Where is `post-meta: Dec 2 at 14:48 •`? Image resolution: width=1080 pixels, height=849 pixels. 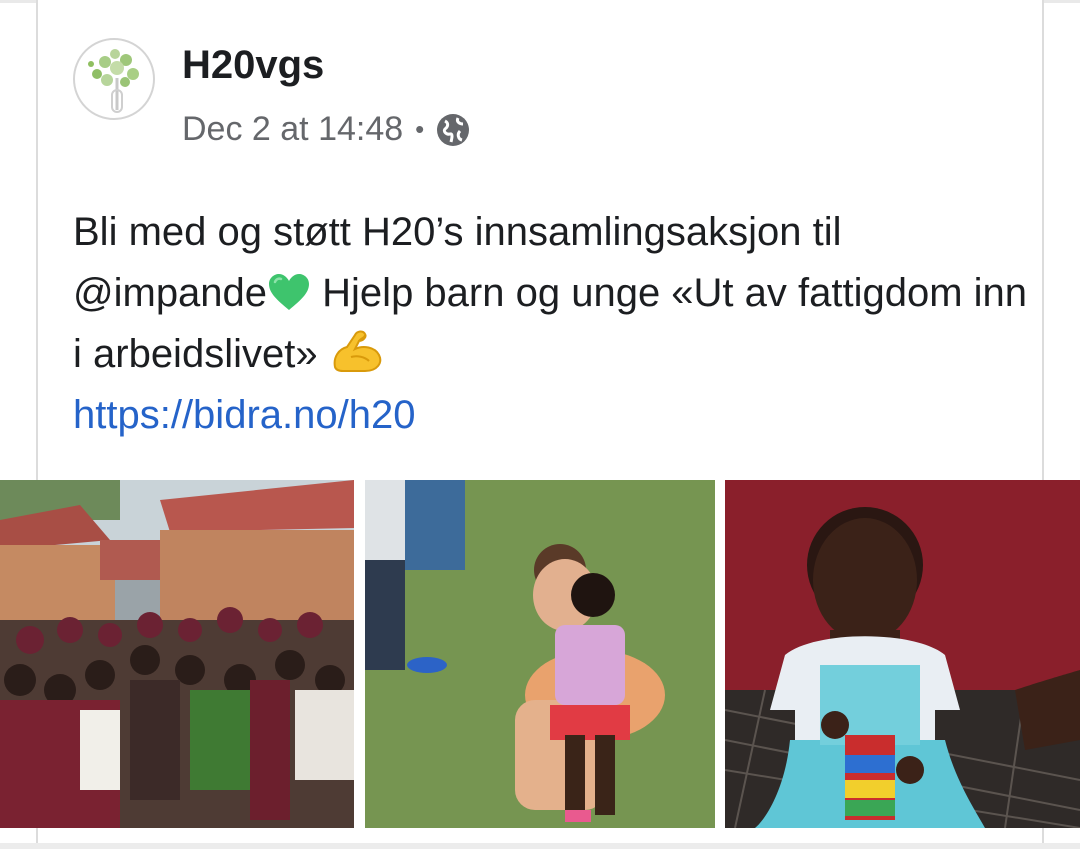 post-meta: Dec 2 at 14:48 • is located at coordinates (326, 129).